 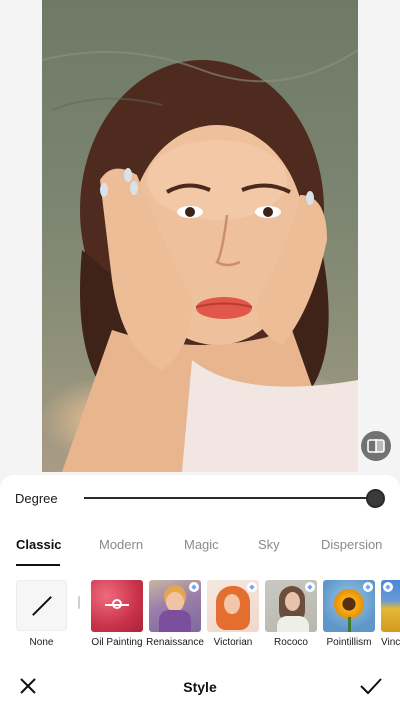 I want to click on compare-button, so click(x=376, y=446).